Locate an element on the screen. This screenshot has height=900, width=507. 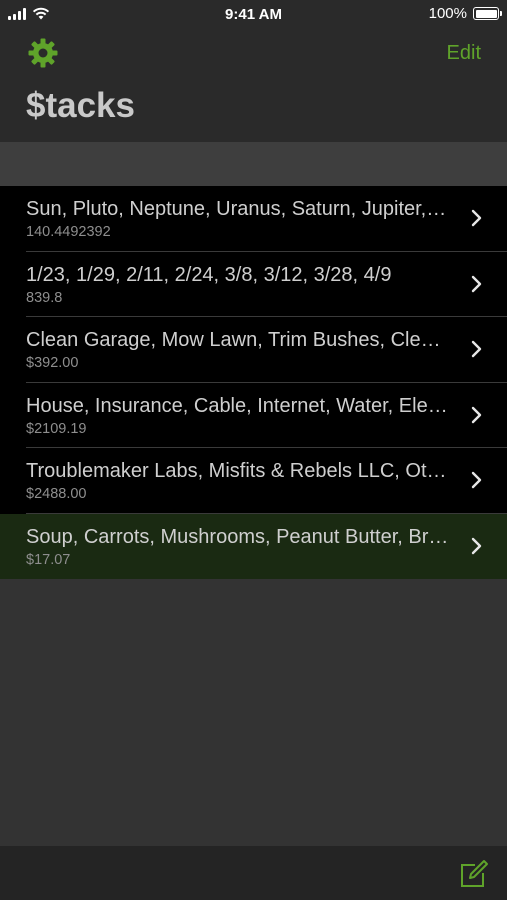
status-right: 100% is located at coordinates (465, 13).